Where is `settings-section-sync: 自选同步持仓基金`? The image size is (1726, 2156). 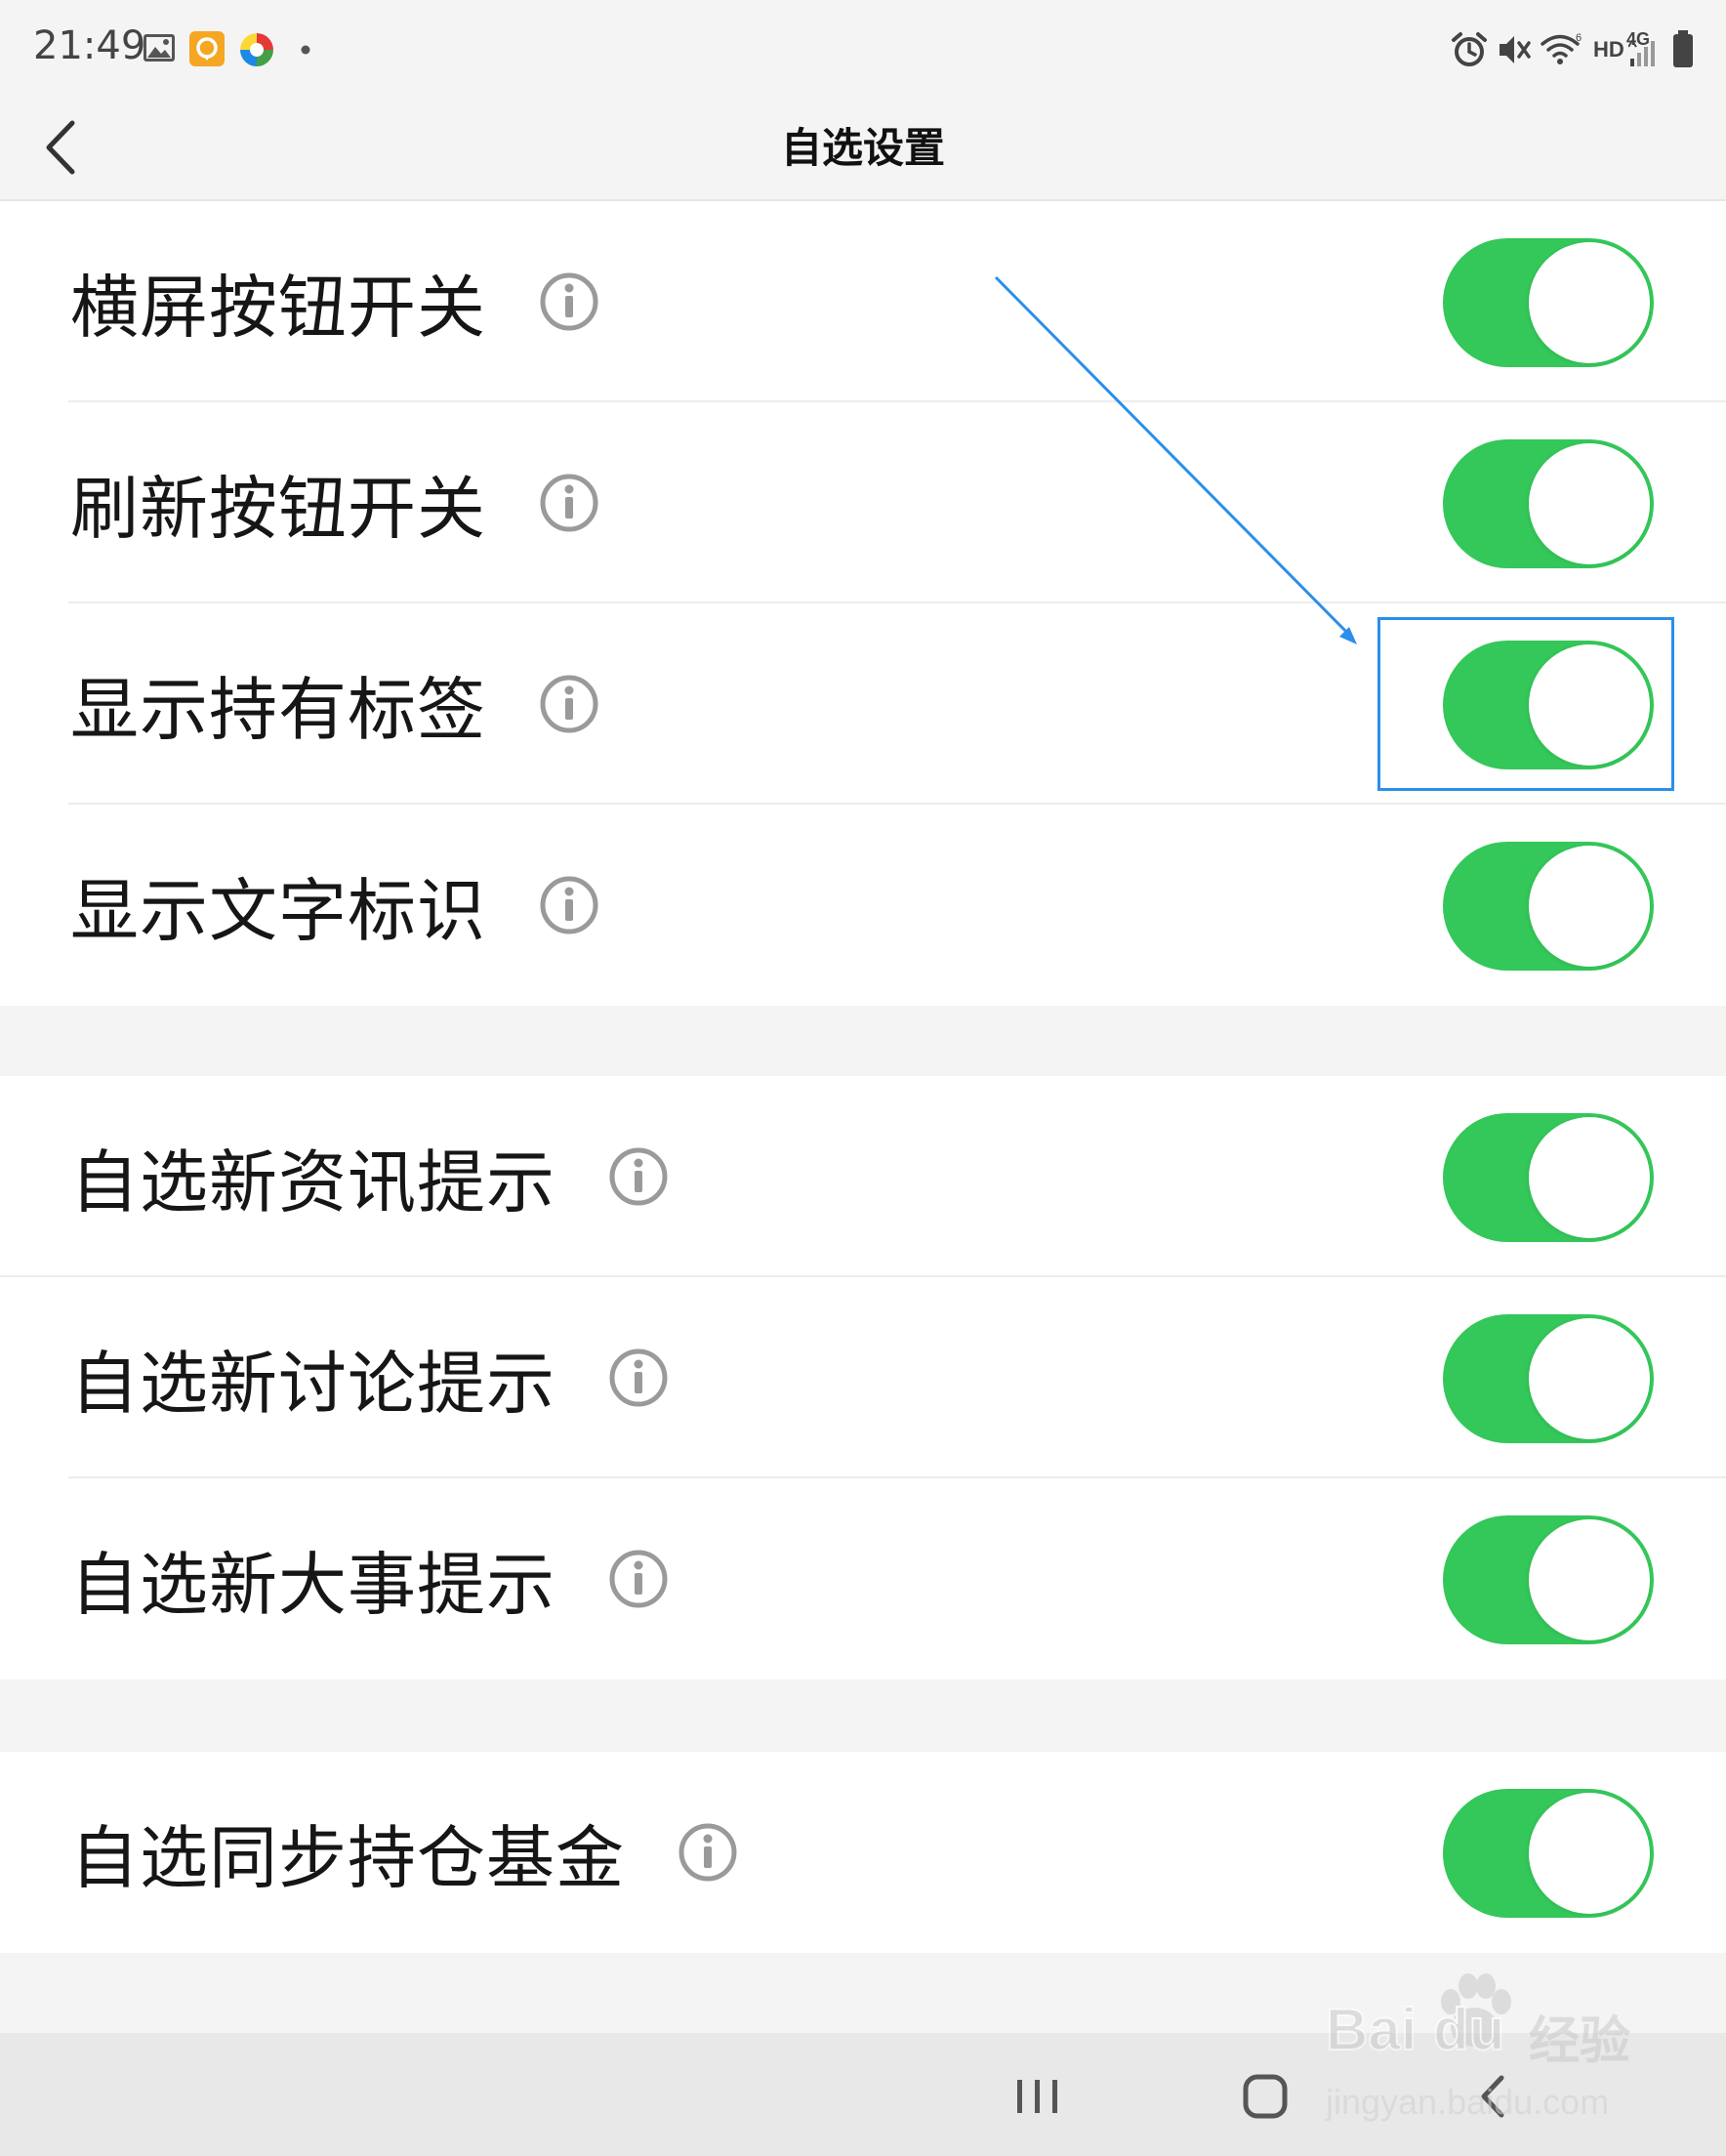 settings-section-sync: 自选同步持仓基金 is located at coordinates (863, 1853).